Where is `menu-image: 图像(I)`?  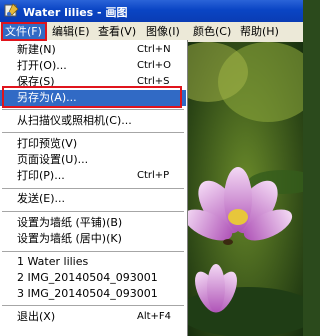 menu-image: 图像(I) is located at coordinates (163, 32).